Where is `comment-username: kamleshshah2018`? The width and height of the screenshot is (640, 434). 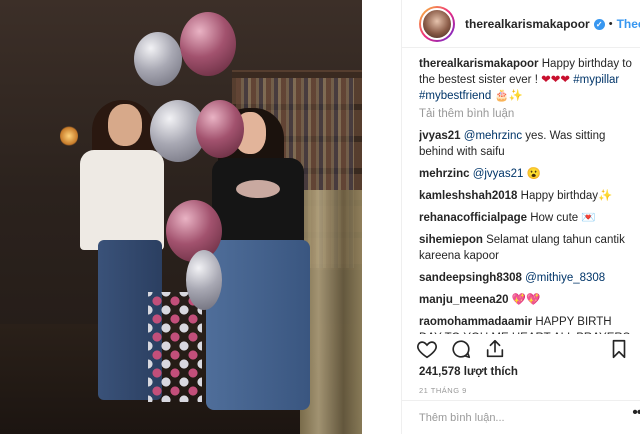
comment-username: kamleshshah2018 is located at coordinates (468, 196).